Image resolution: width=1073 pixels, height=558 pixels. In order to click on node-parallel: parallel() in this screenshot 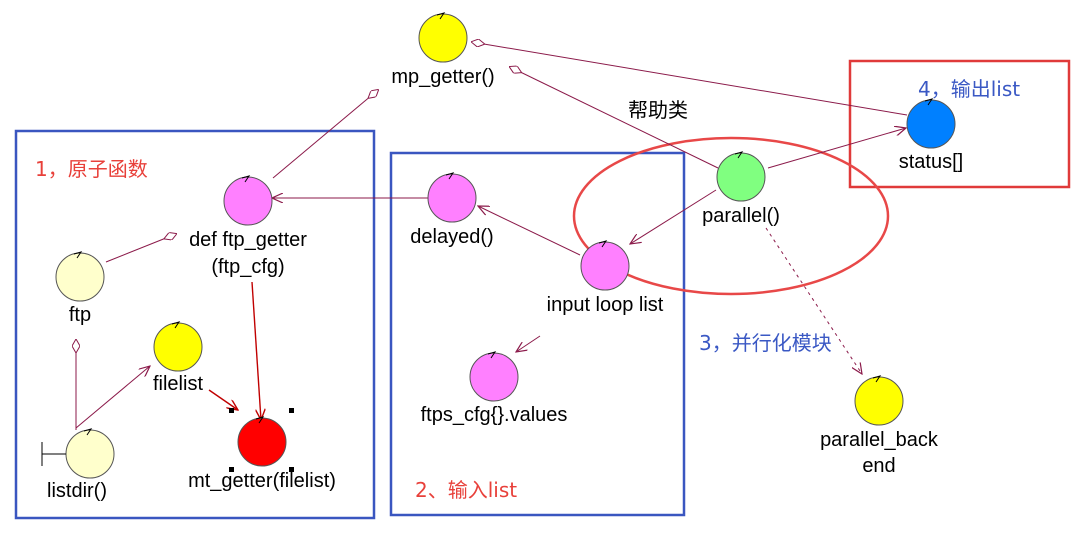, I will do `click(741, 189)`.